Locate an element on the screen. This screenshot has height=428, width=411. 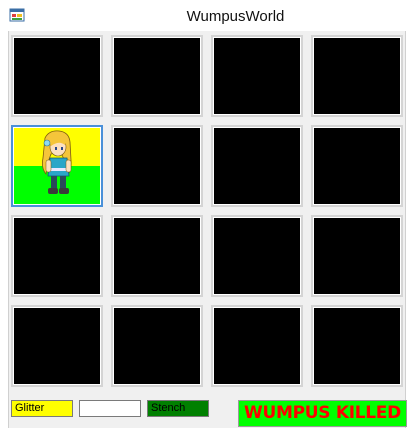
board-cell-r2-c4 is located at coordinates (357, 166).